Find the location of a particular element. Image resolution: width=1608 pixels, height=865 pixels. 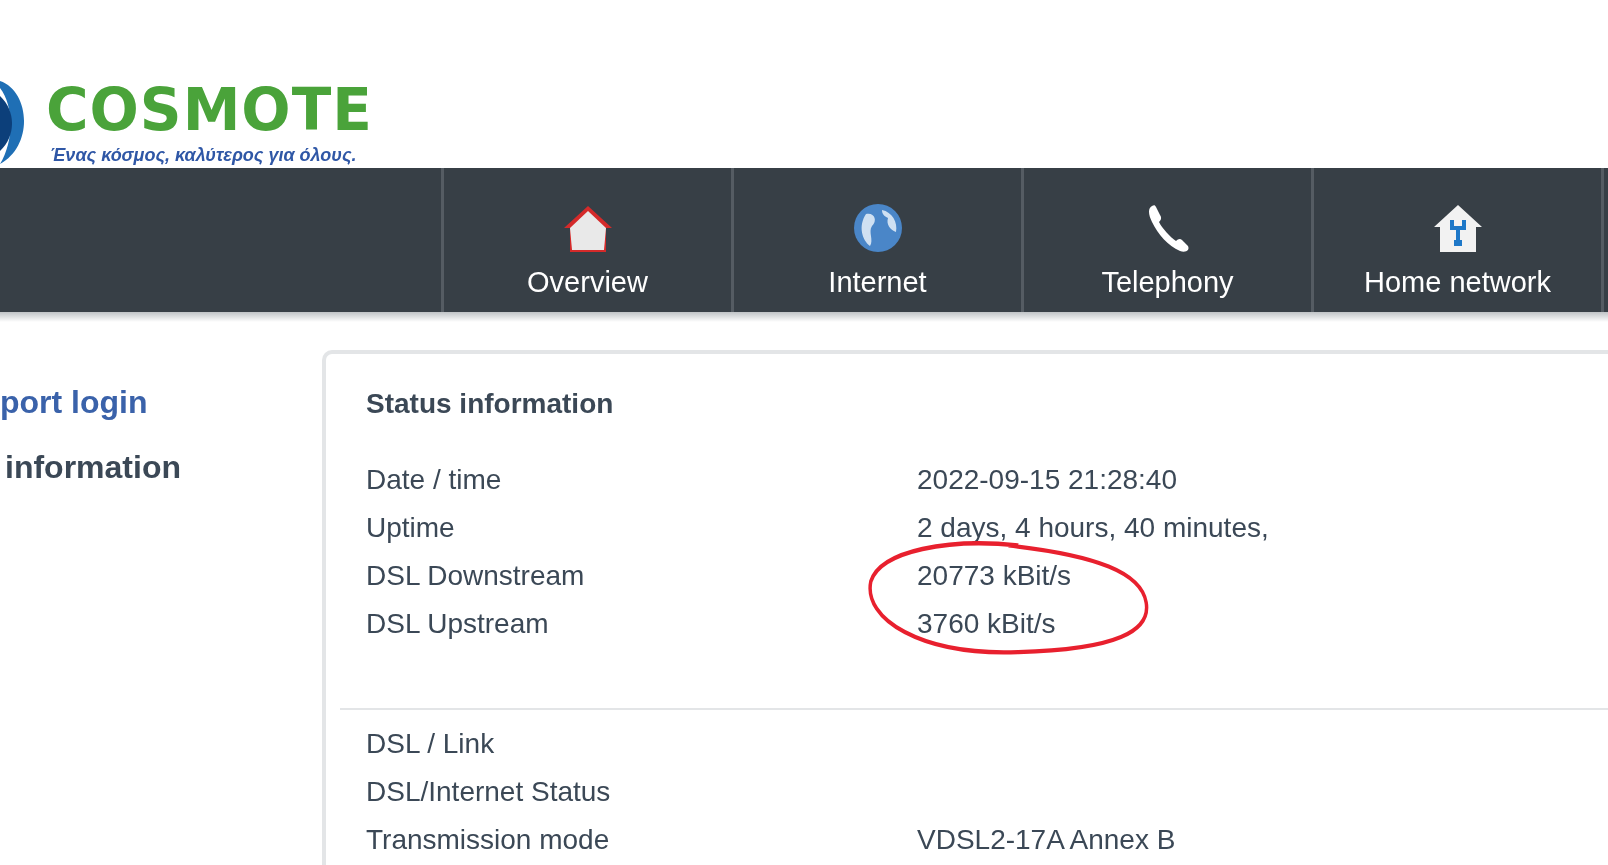

row-label: DSL/Internet Status is located at coordinates (489, 792).